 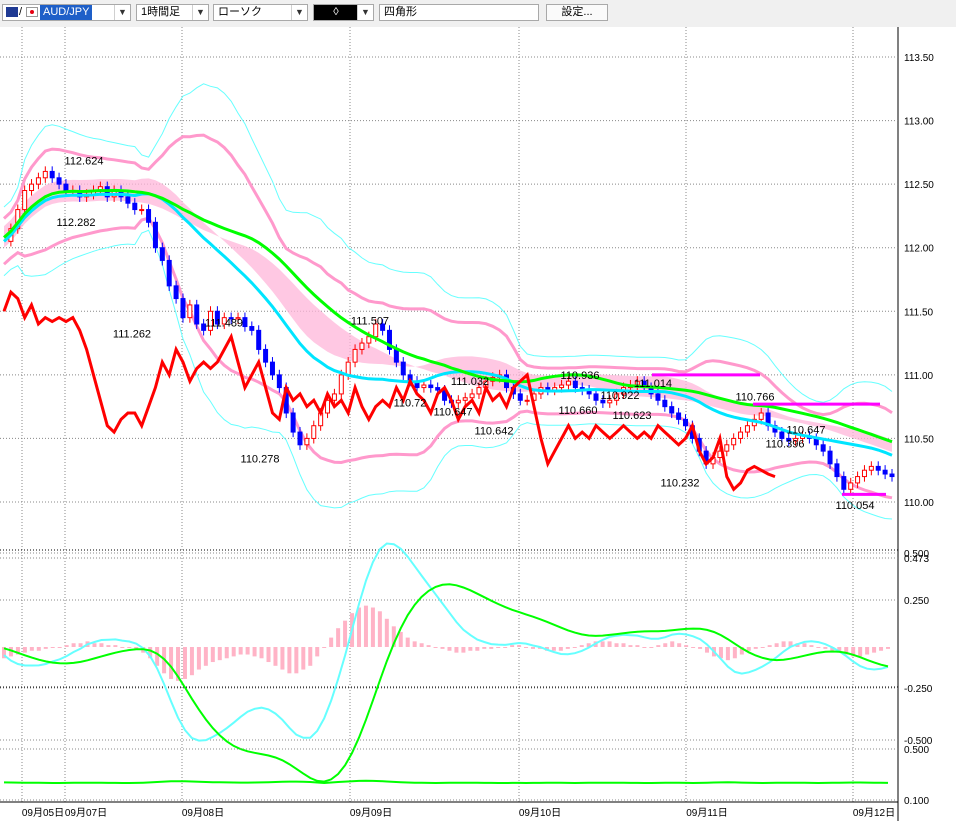 I want to click on chart-style-select: ローソク ▼, so click(x=260, y=12).